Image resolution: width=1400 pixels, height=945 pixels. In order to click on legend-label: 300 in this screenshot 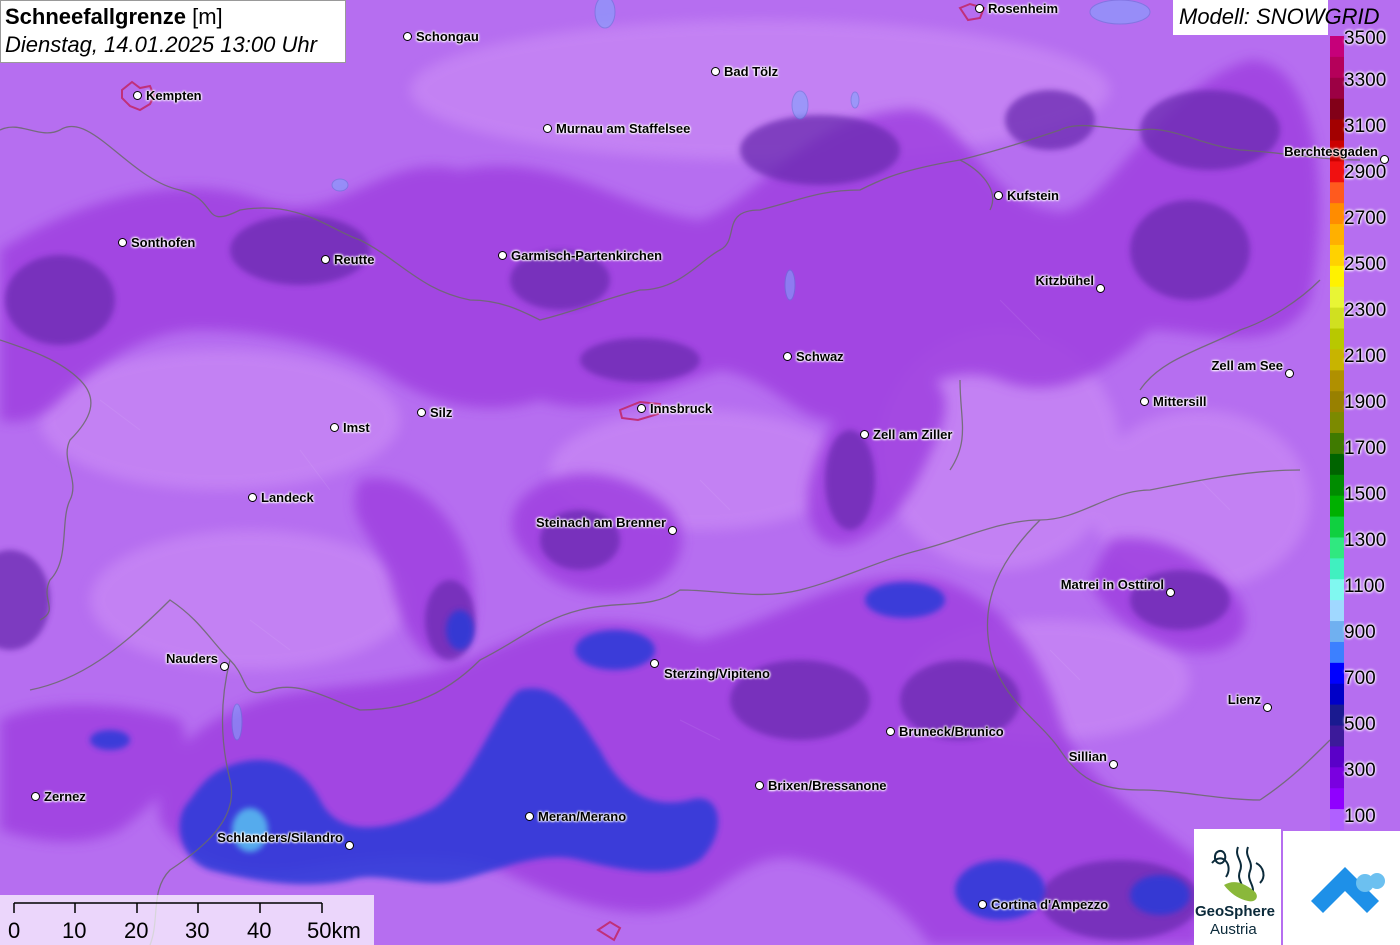, I will do `click(1360, 770)`.